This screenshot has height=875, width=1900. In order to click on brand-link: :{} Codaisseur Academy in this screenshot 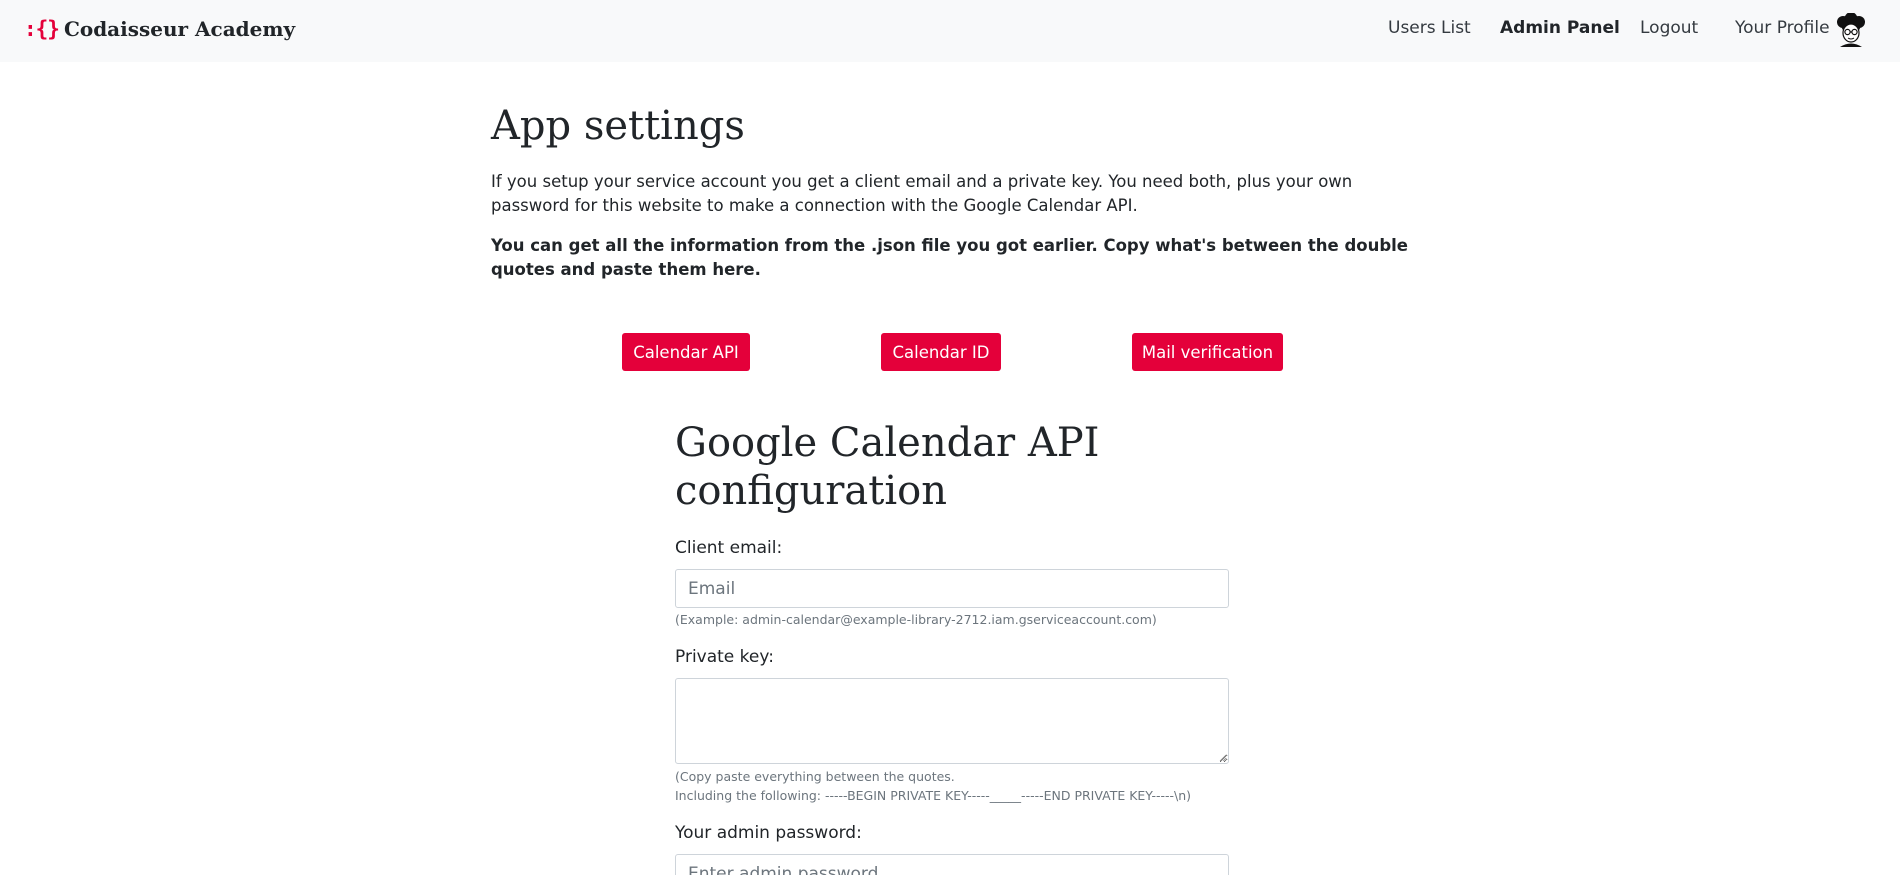, I will do `click(159, 29)`.